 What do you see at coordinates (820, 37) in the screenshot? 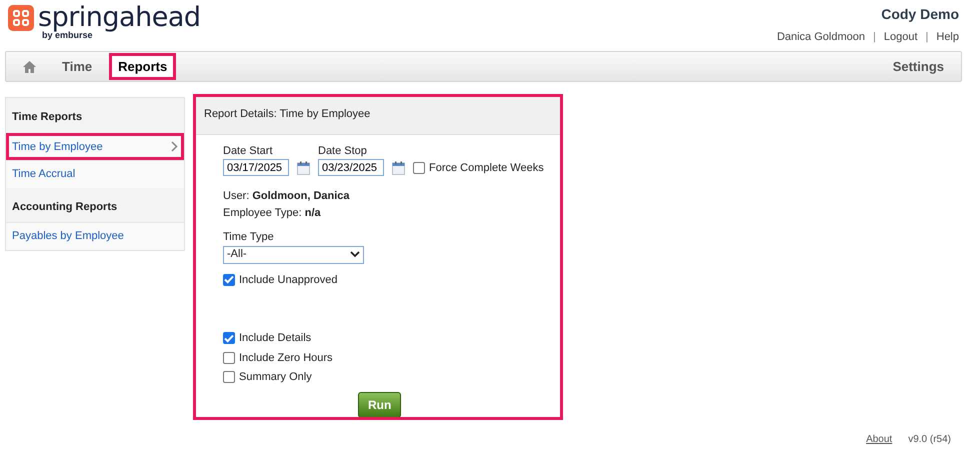
I see `header-link: Danica Goldmoon` at bounding box center [820, 37].